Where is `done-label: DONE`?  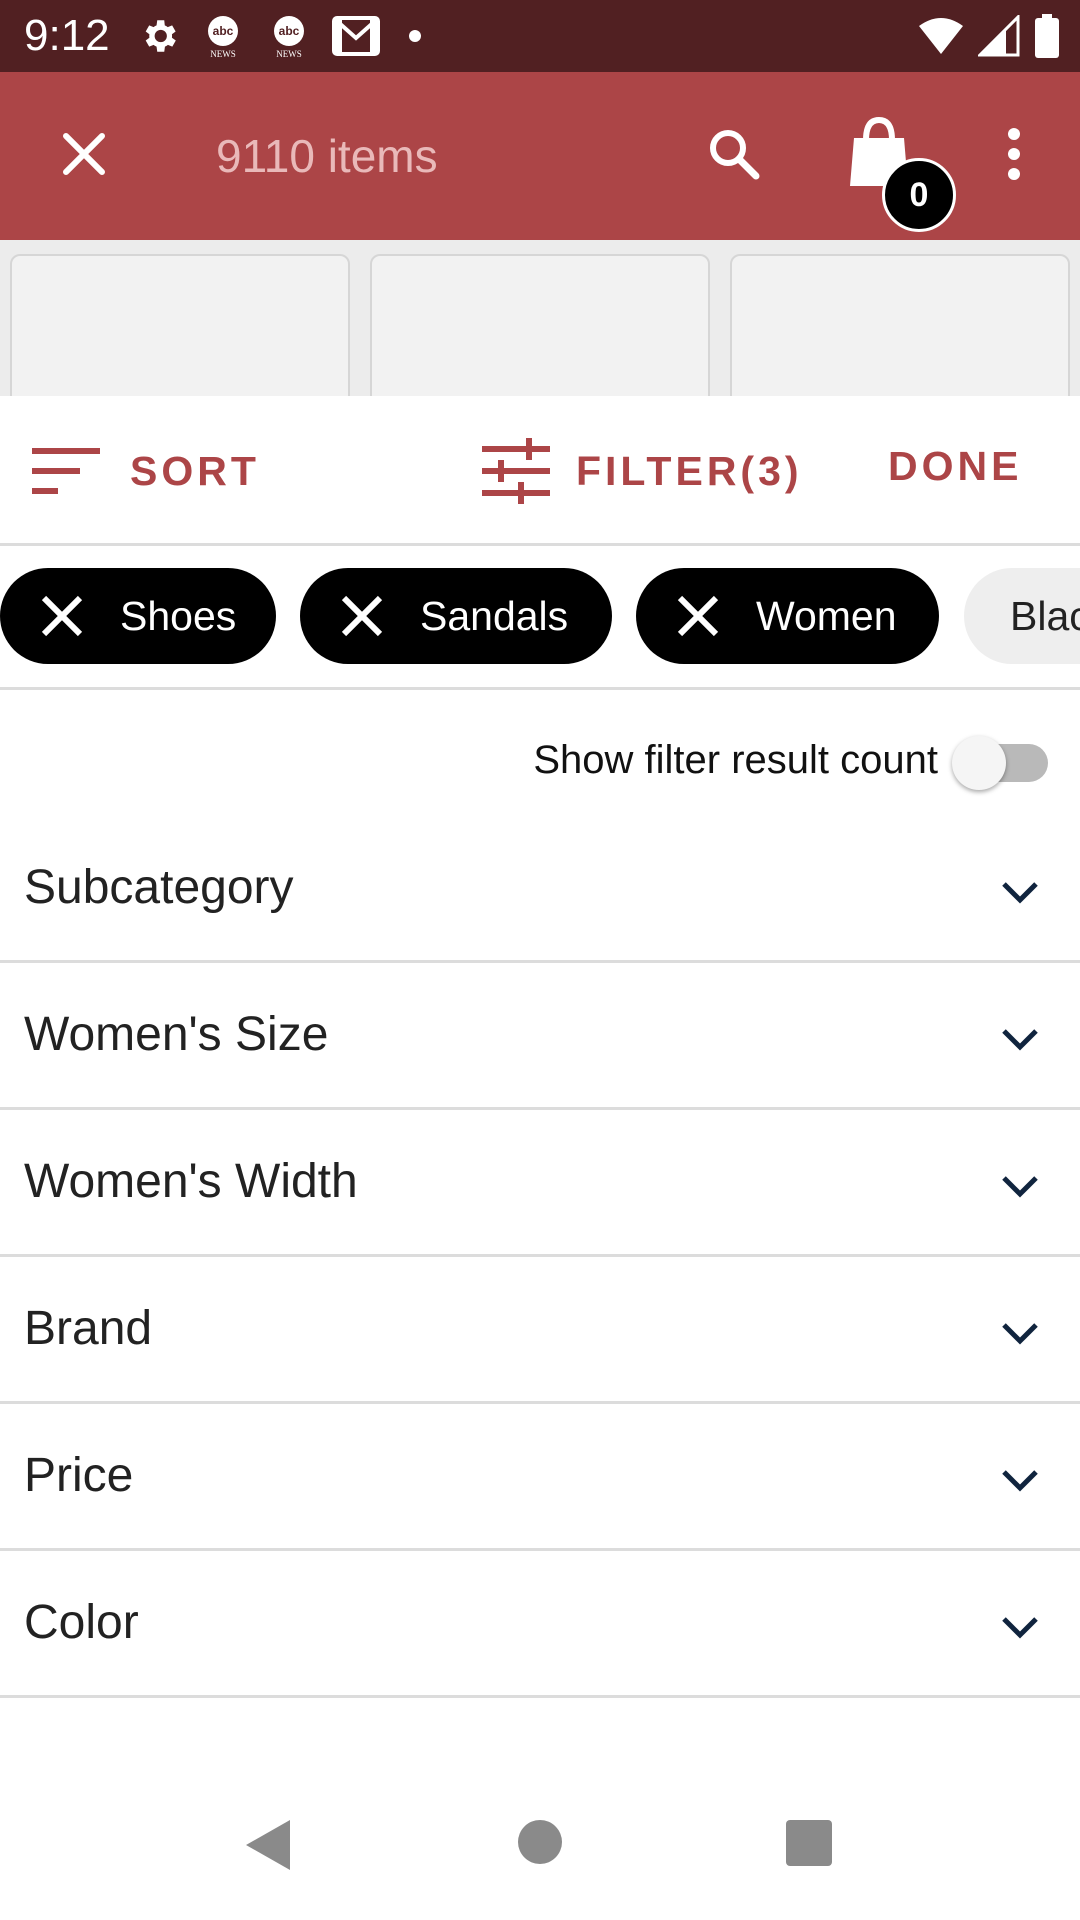 done-label: DONE is located at coordinates (955, 465).